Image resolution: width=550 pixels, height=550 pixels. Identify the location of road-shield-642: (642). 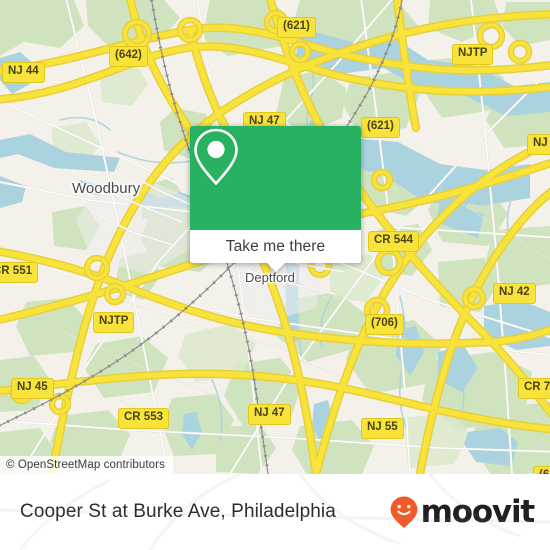
(128, 56).